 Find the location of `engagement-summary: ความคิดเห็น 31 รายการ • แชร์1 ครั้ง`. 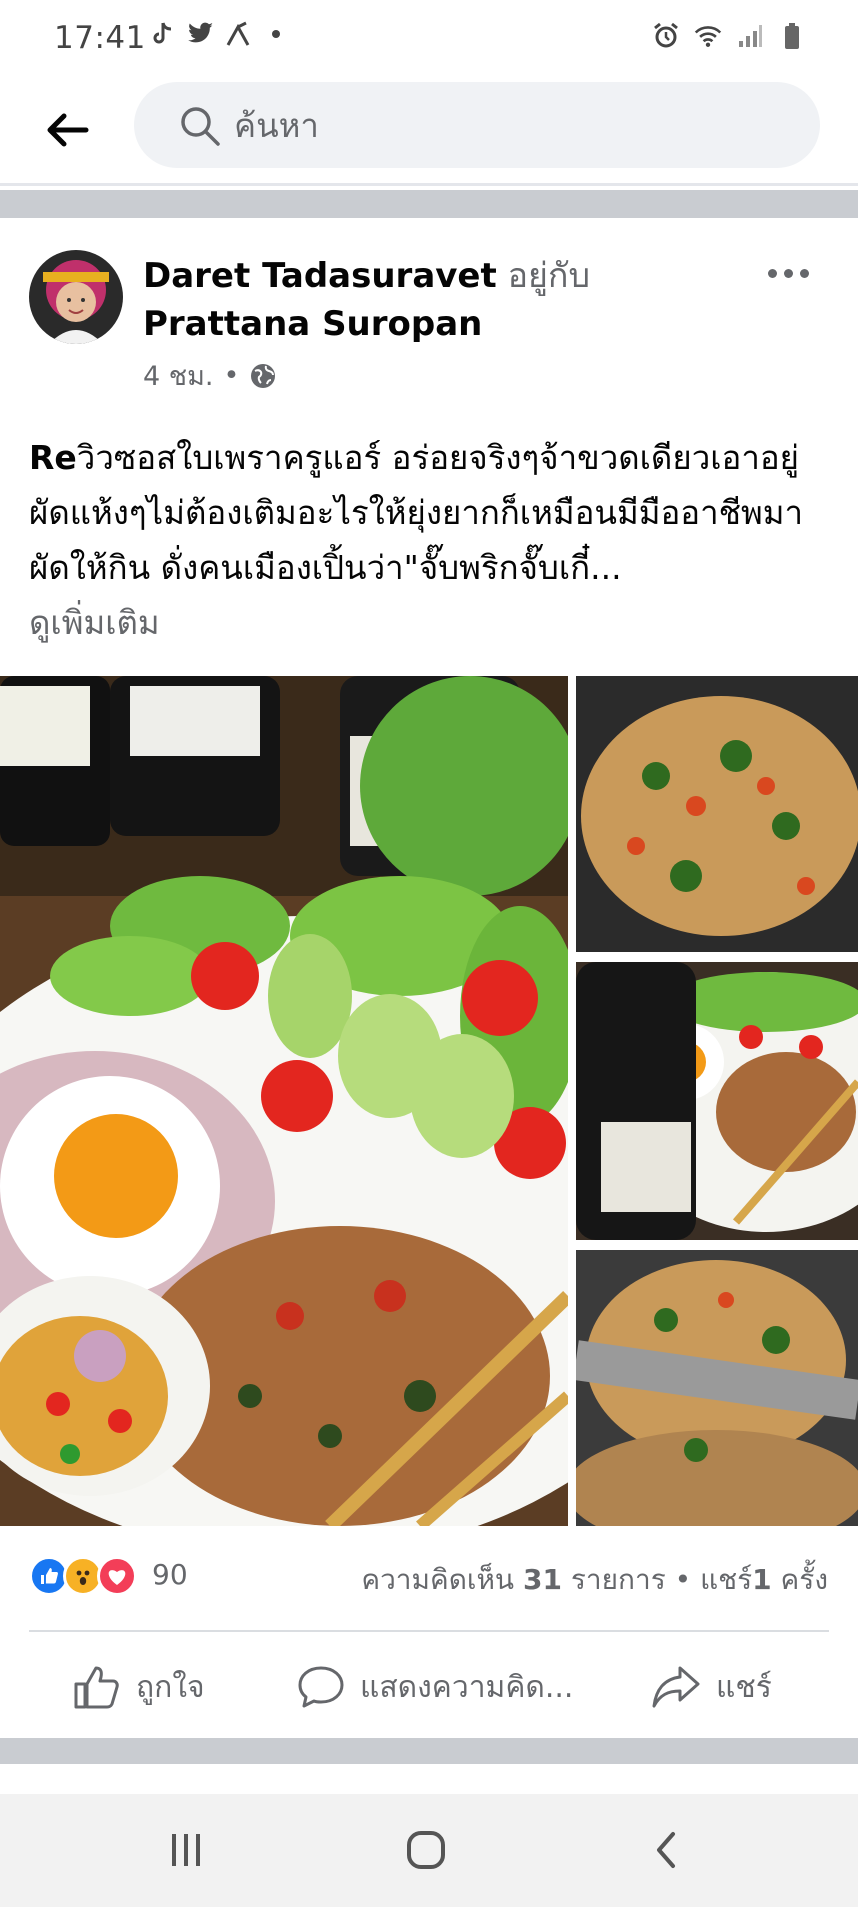

engagement-summary: ความคิดเห็น 31 รายการ • แชร์1 ครั้ง is located at coordinates (594, 1580).